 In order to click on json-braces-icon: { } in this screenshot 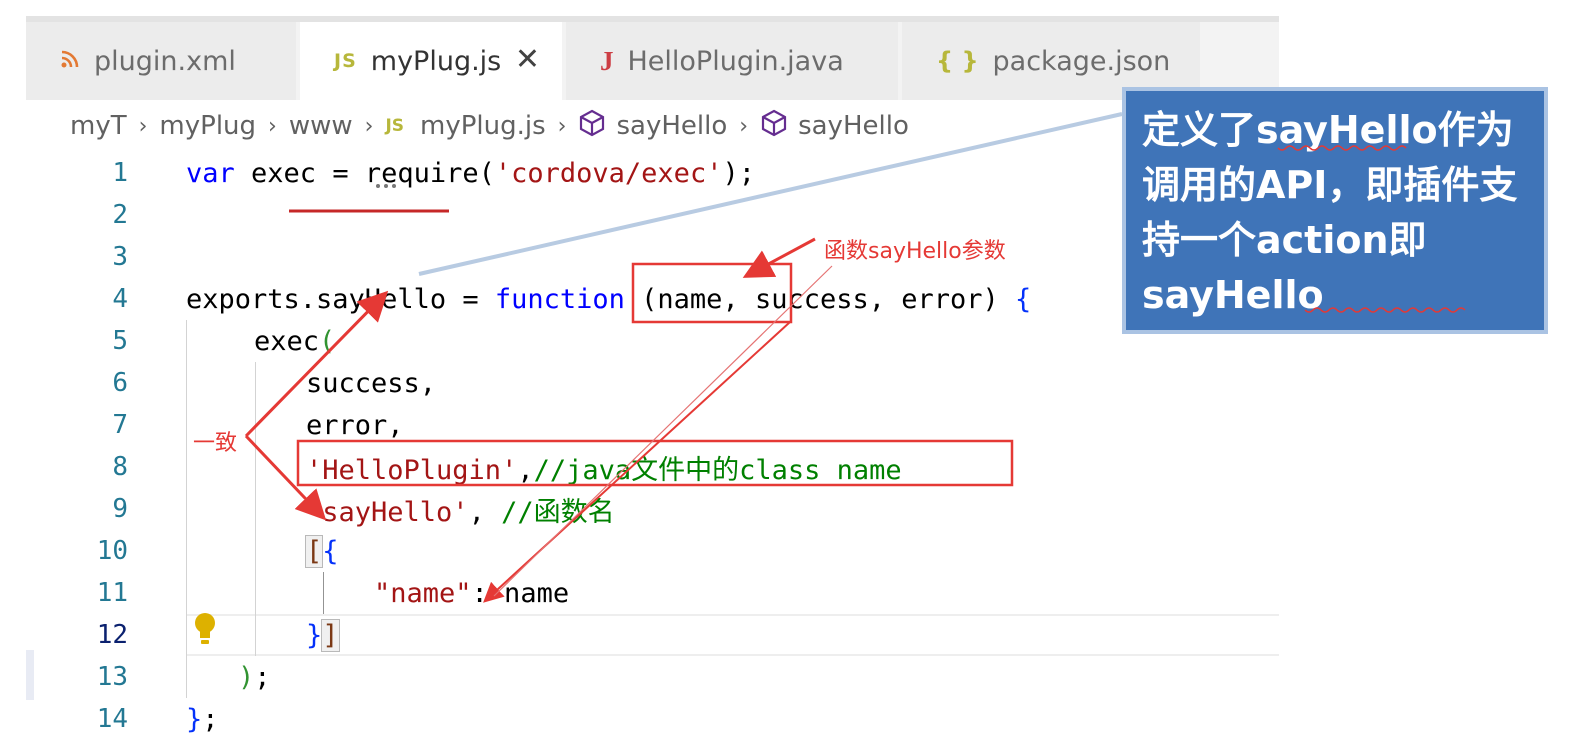, I will do `click(957, 61)`.